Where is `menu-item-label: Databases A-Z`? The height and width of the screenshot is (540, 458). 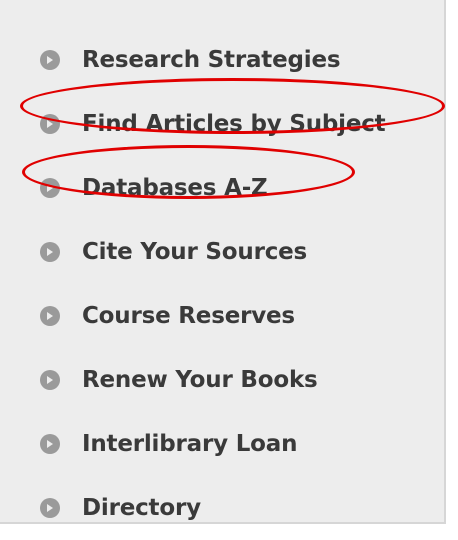
menu-item-label: Databases A-Z is located at coordinates (175, 188).